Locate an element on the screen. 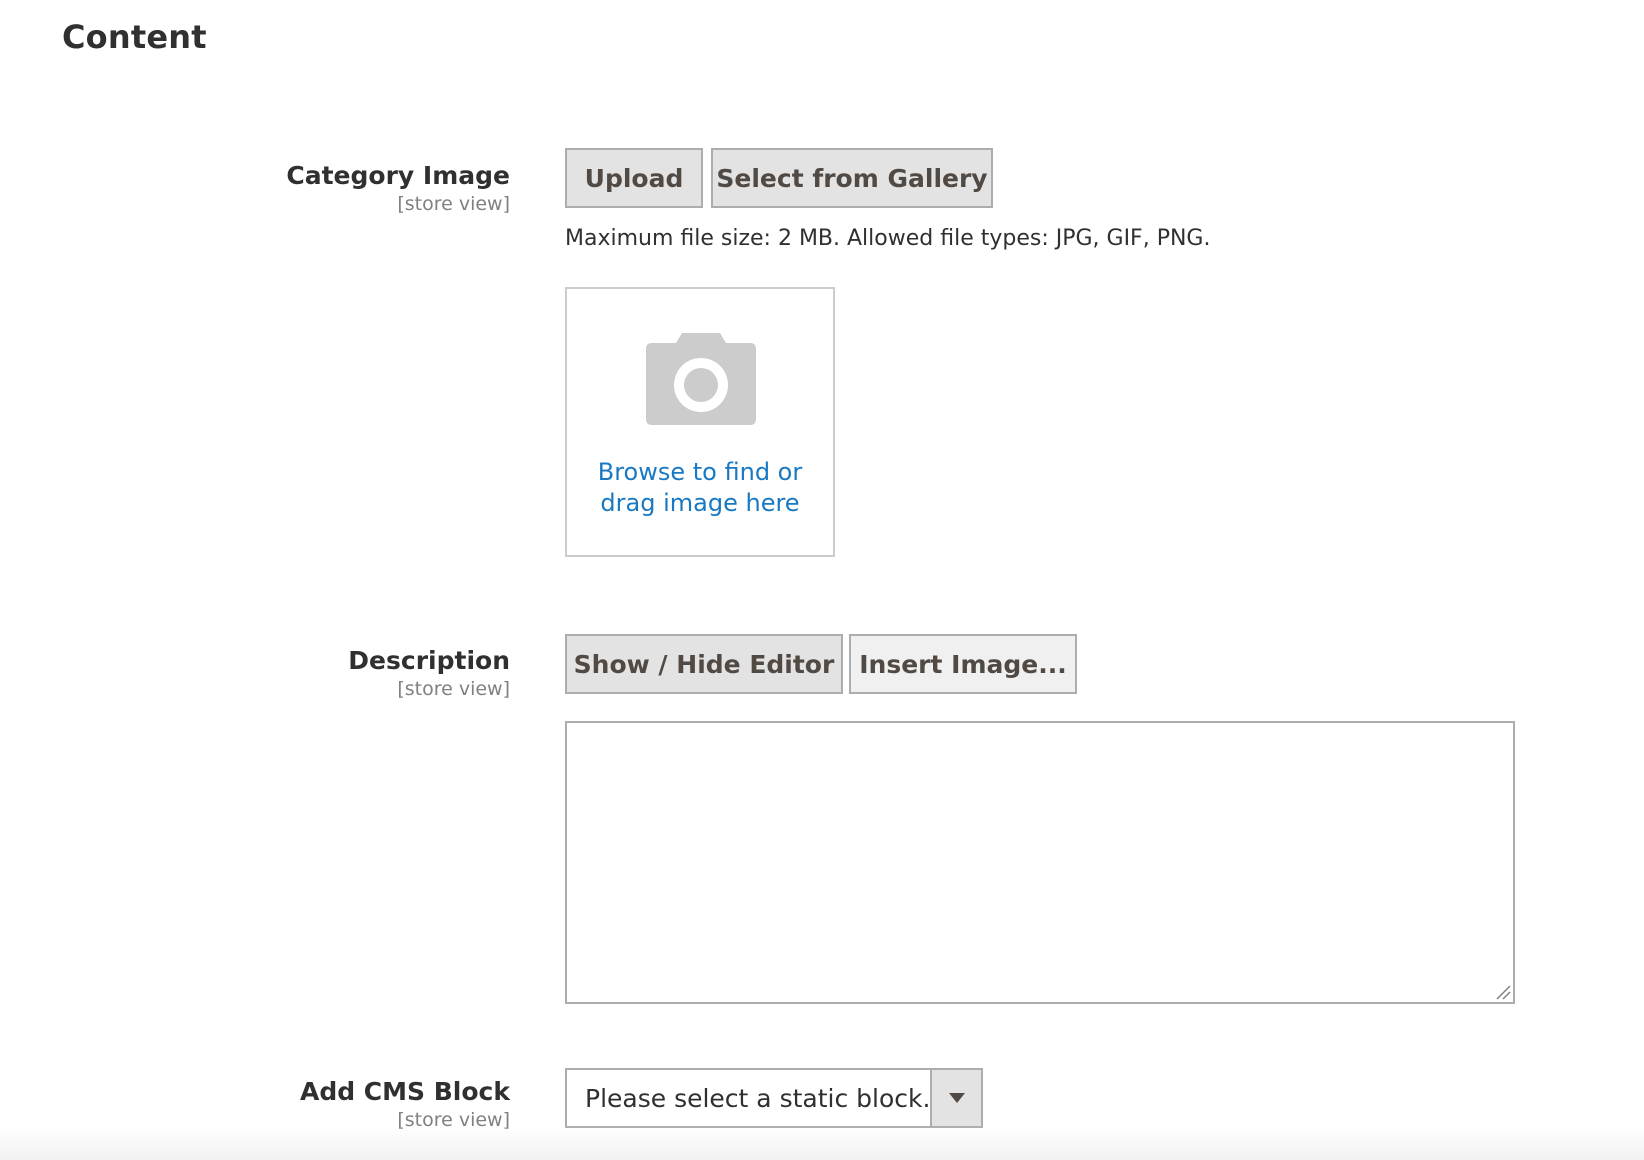 This screenshot has height=1160, width=1644. cms-block-select: Please select a static block. is located at coordinates (774, 1098).